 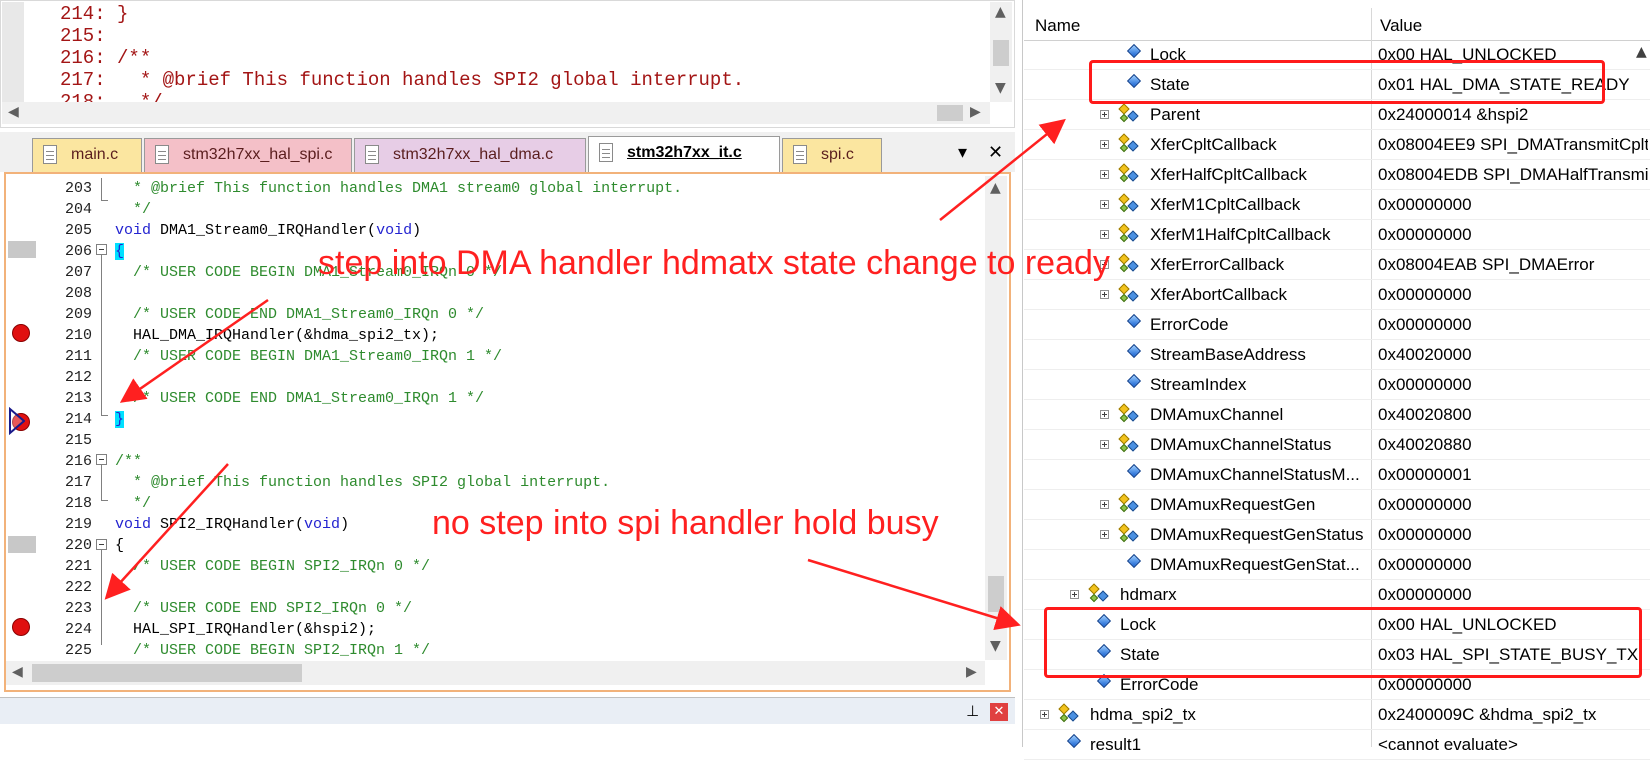 What do you see at coordinates (1228, 174) in the screenshot?
I see `watch-variable-name: XferHalfCpltCallback` at bounding box center [1228, 174].